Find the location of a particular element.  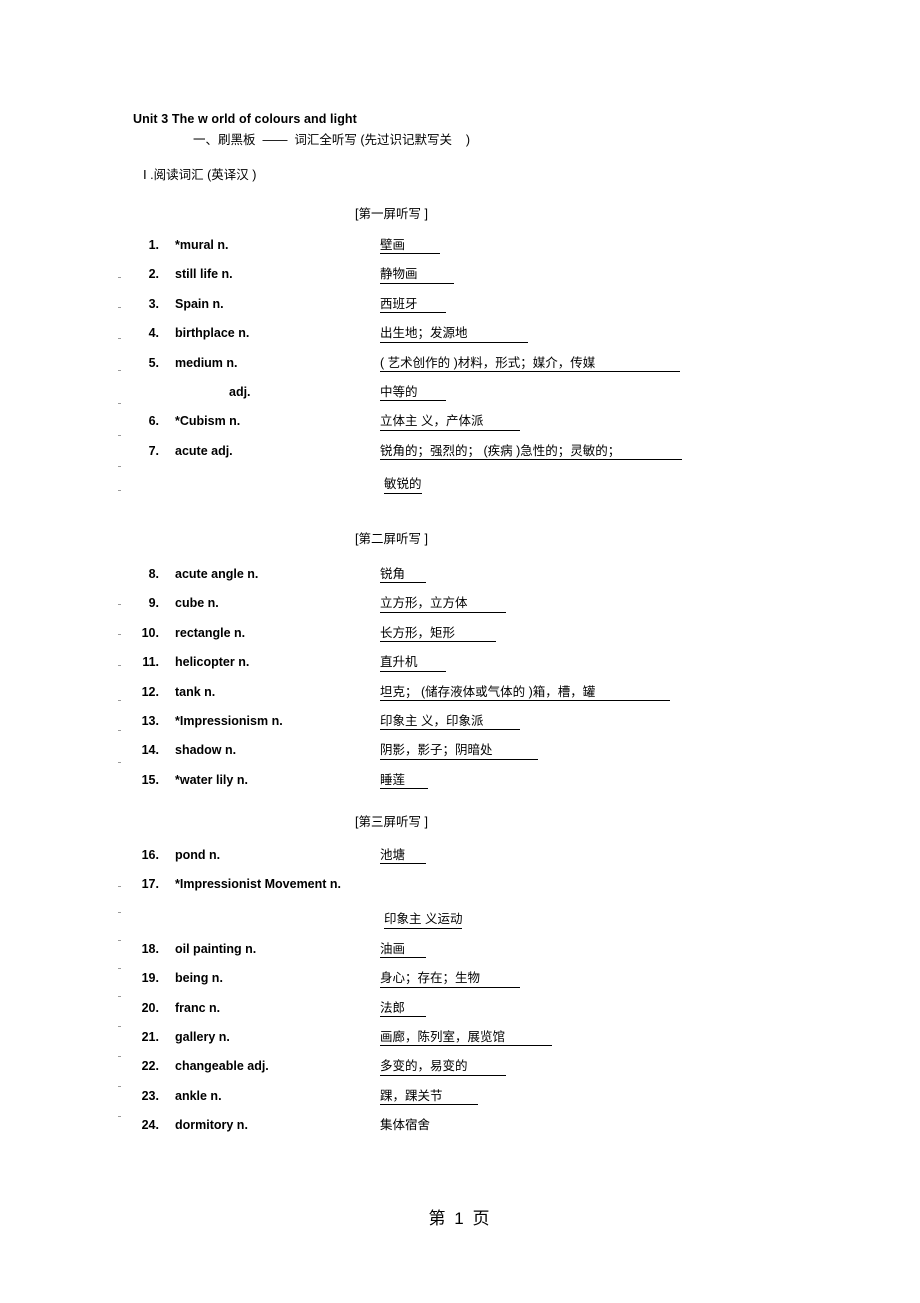

entry-number: 17. is located at coordinates (150, 884).